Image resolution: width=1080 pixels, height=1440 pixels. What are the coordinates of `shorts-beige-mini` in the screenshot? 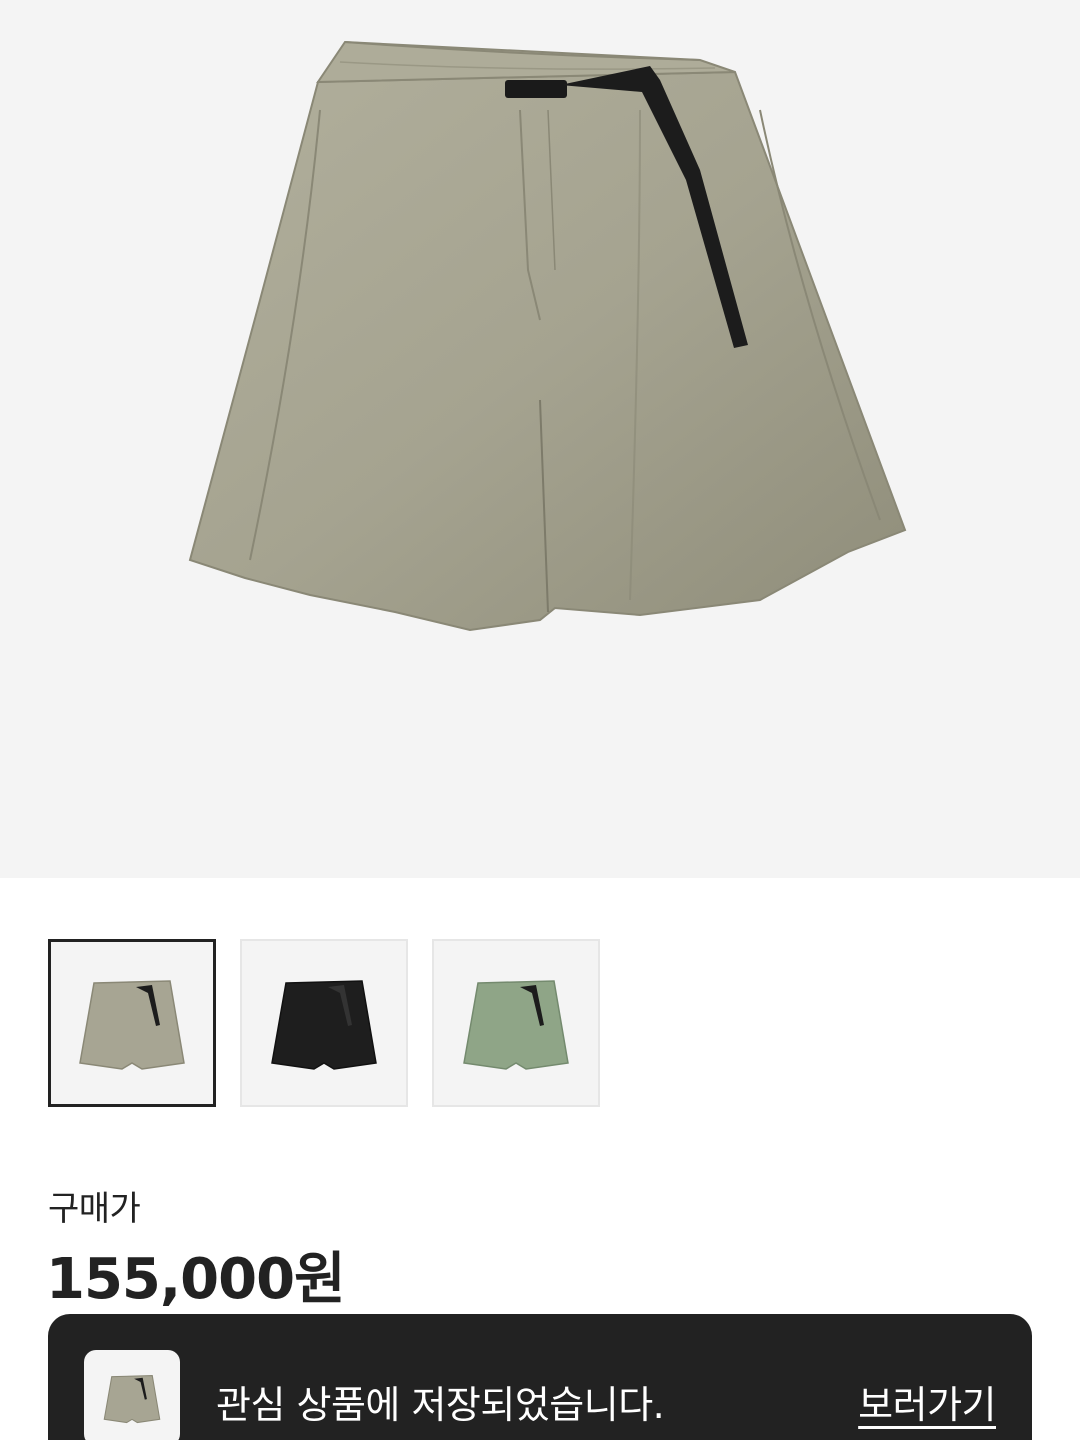 It's located at (132, 1399).